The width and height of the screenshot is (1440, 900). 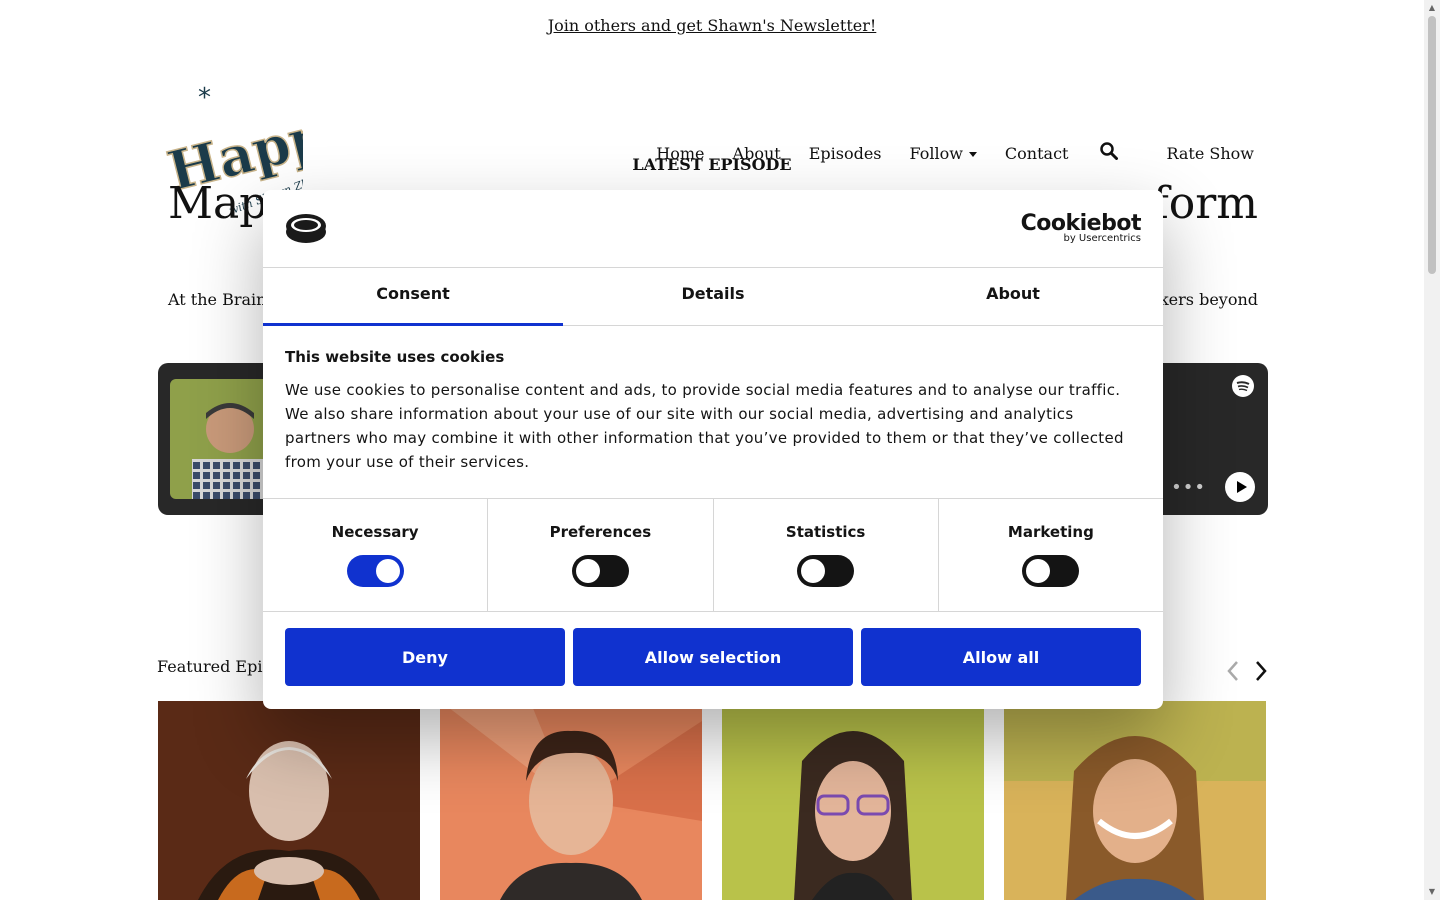 I want to click on allow-selection-button: Allow selection, so click(x=713, y=657).